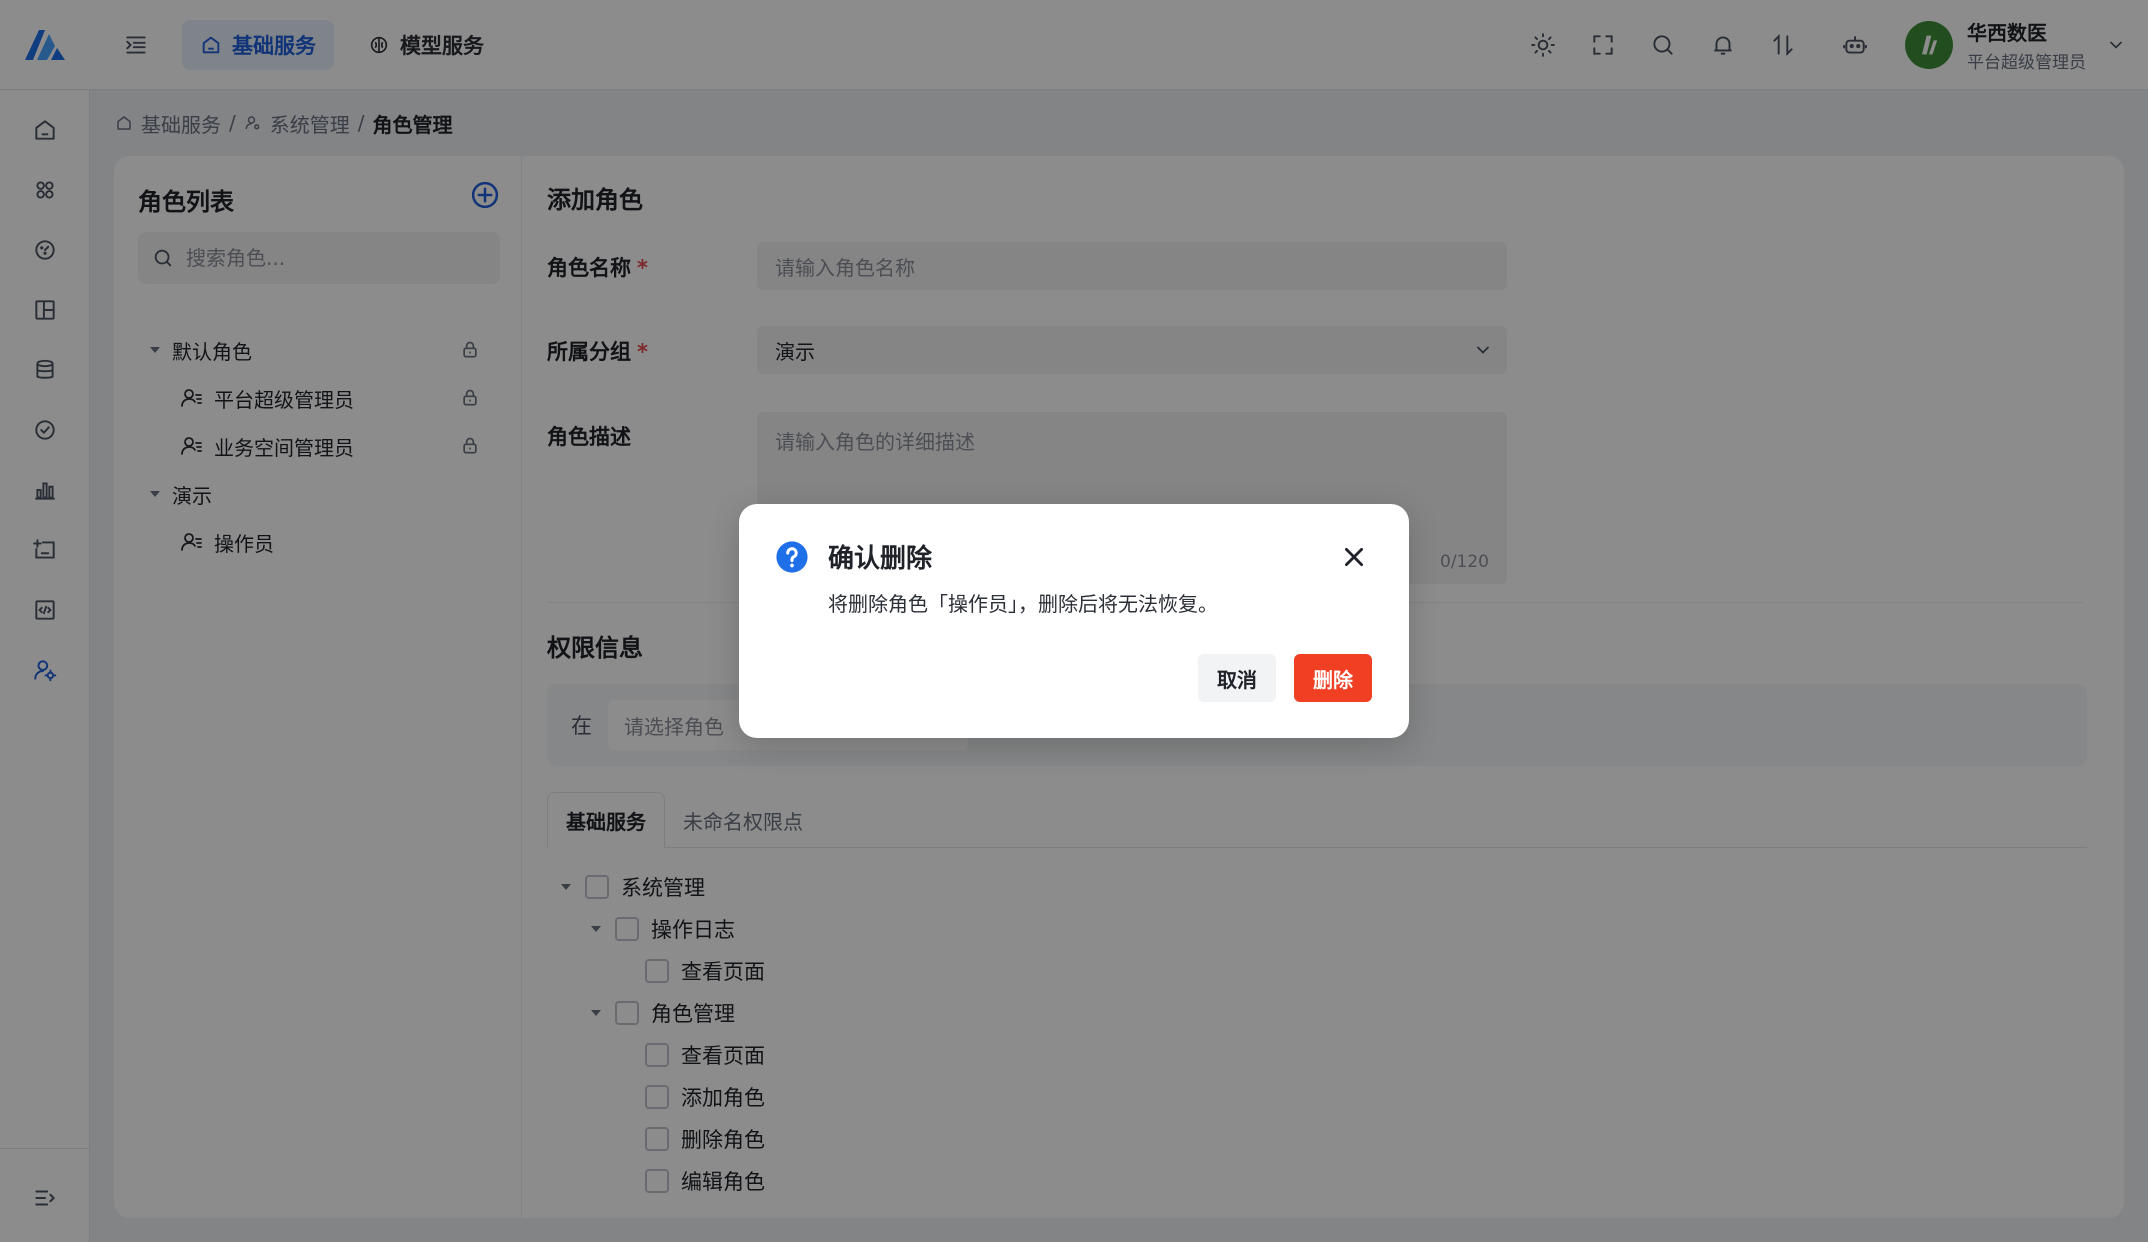 Image resolution: width=2148 pixels, height=1242 pixels. Describe the element at coordinates (880, 559) in the screenshot. I see `dialog-title: 确认删除` at that location.